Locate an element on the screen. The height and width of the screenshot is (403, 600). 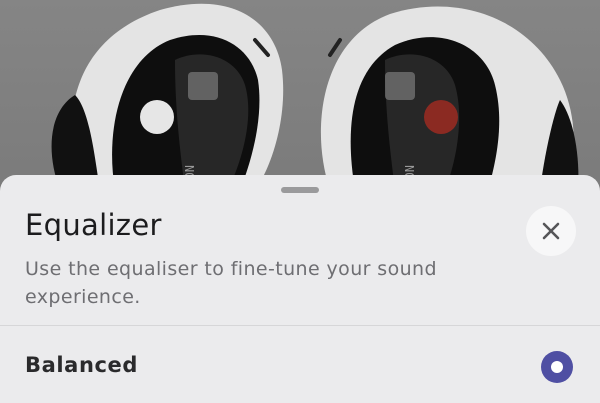
close-icon is located at coordinates (551, 231).